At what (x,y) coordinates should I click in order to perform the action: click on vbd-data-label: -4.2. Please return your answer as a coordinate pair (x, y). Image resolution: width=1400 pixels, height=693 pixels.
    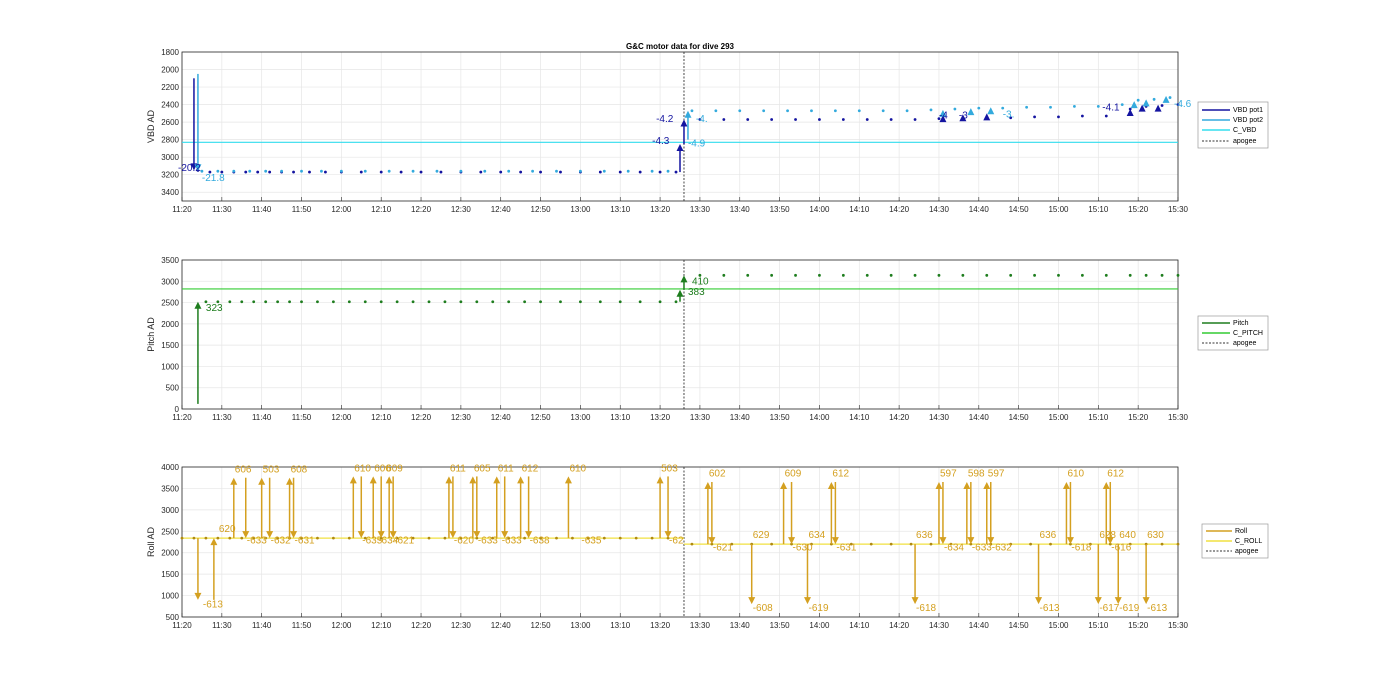
    Looking at the image, I should click on (665, 119).